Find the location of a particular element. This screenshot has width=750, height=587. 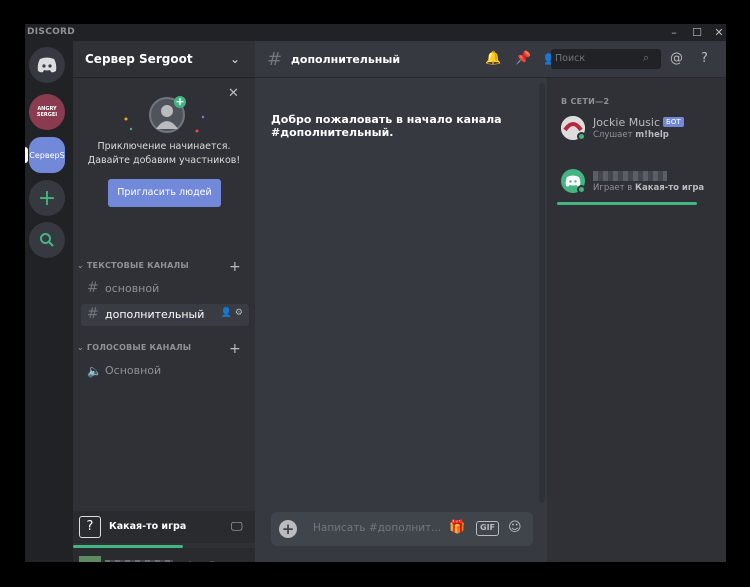

server-avatar-label: ANGRY SERGEI is located at coordinates (47, 112).